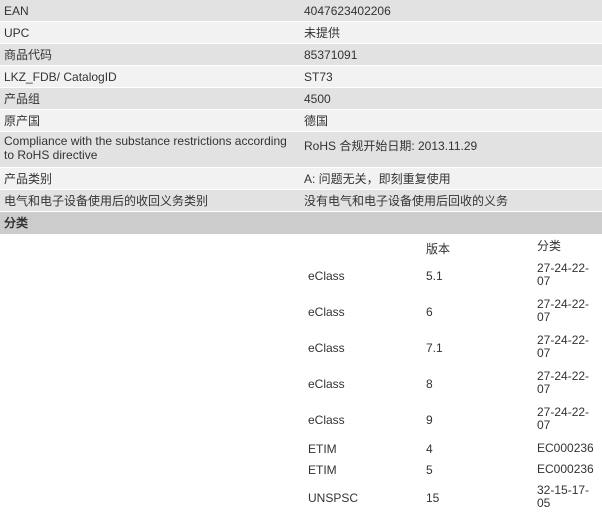 The image size is (602, 520). I want to click on attribute-label: 电气和电子设备使用后的收回义务类别, so click(106, 201).